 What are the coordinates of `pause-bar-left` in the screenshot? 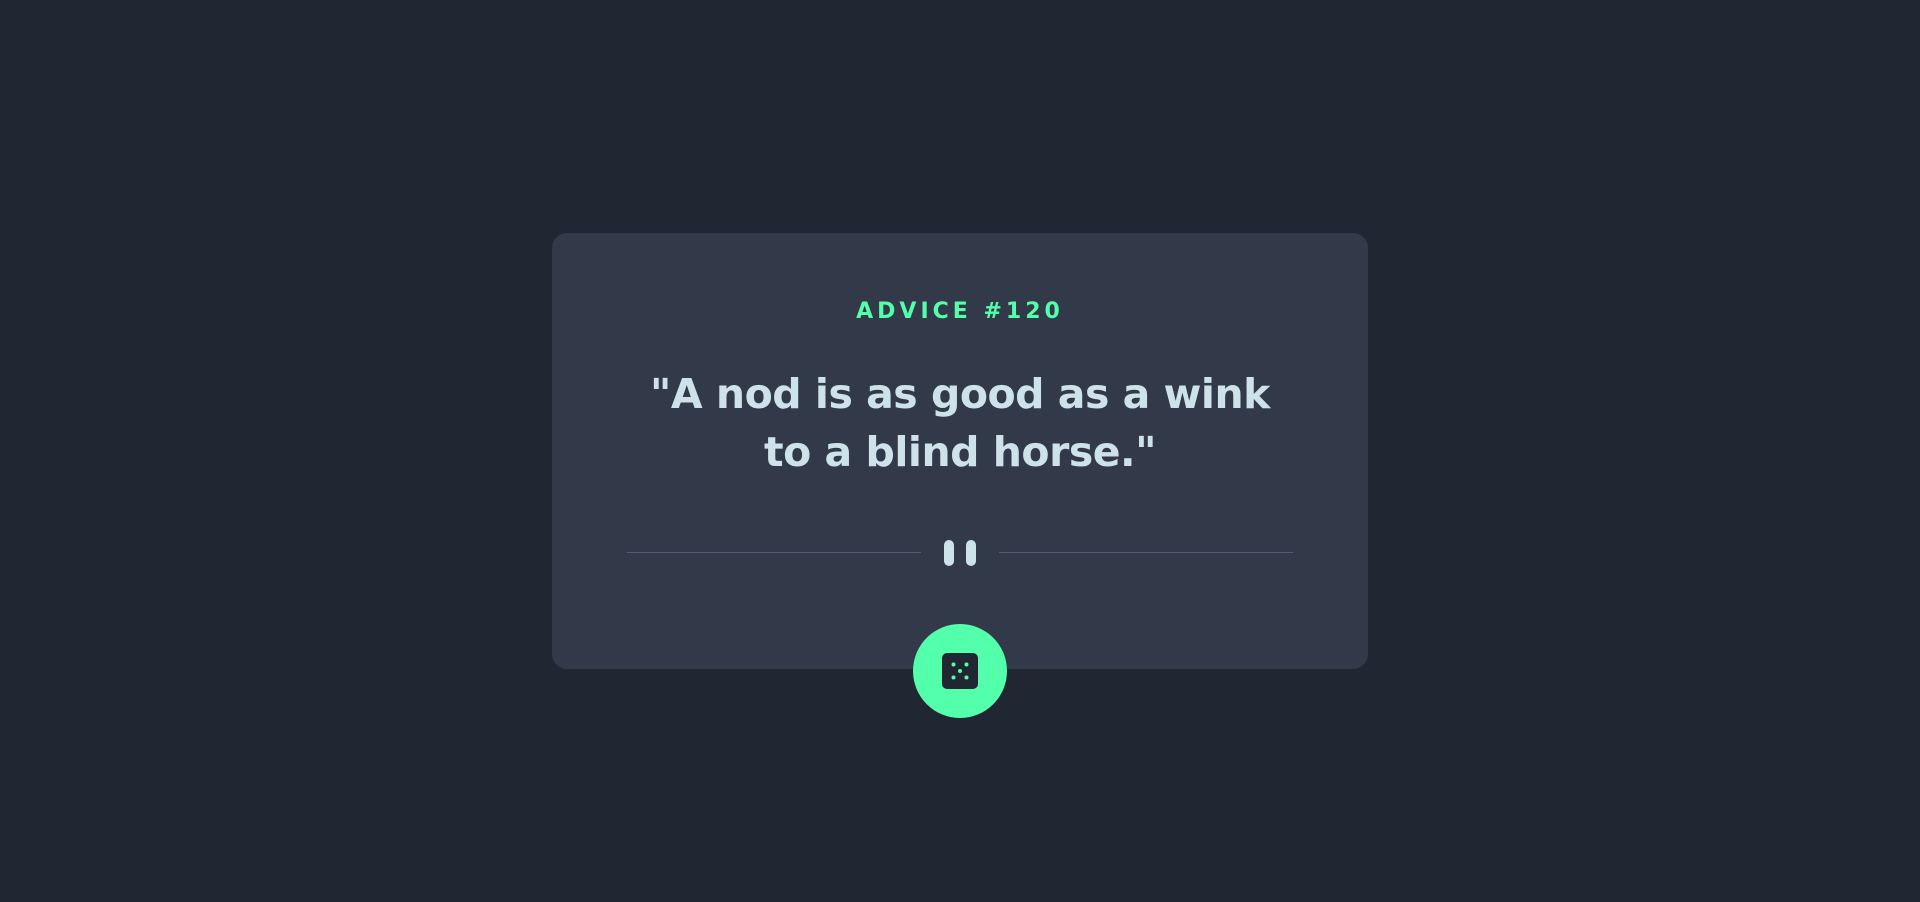 It's located at (949, 553).